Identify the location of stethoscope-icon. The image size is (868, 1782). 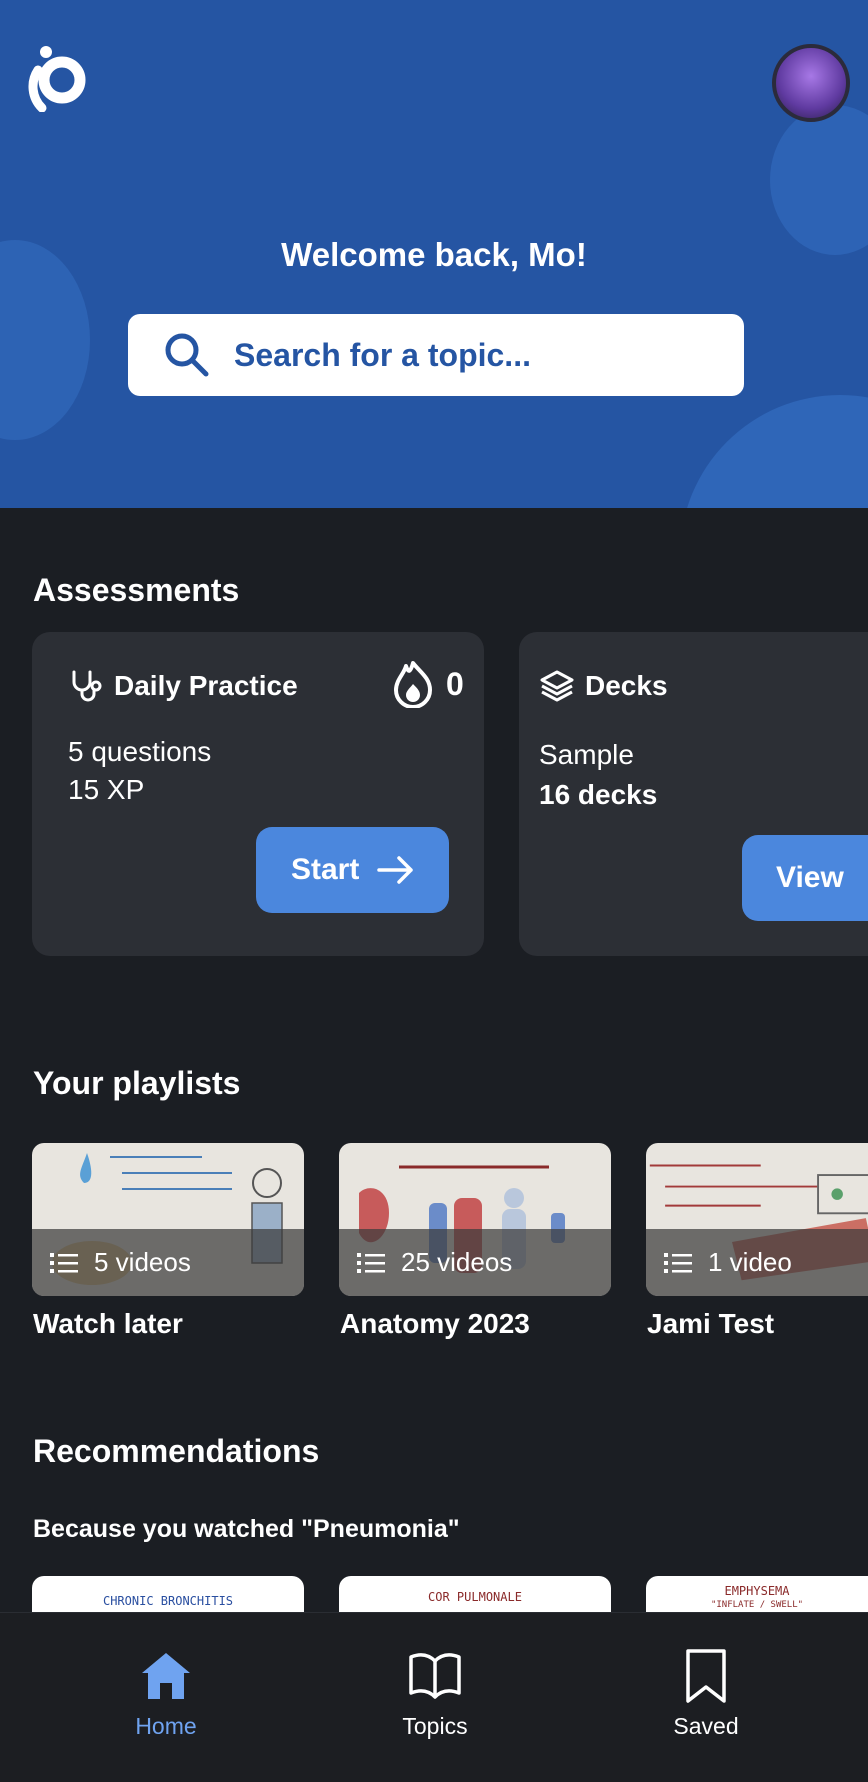
(87, 686).